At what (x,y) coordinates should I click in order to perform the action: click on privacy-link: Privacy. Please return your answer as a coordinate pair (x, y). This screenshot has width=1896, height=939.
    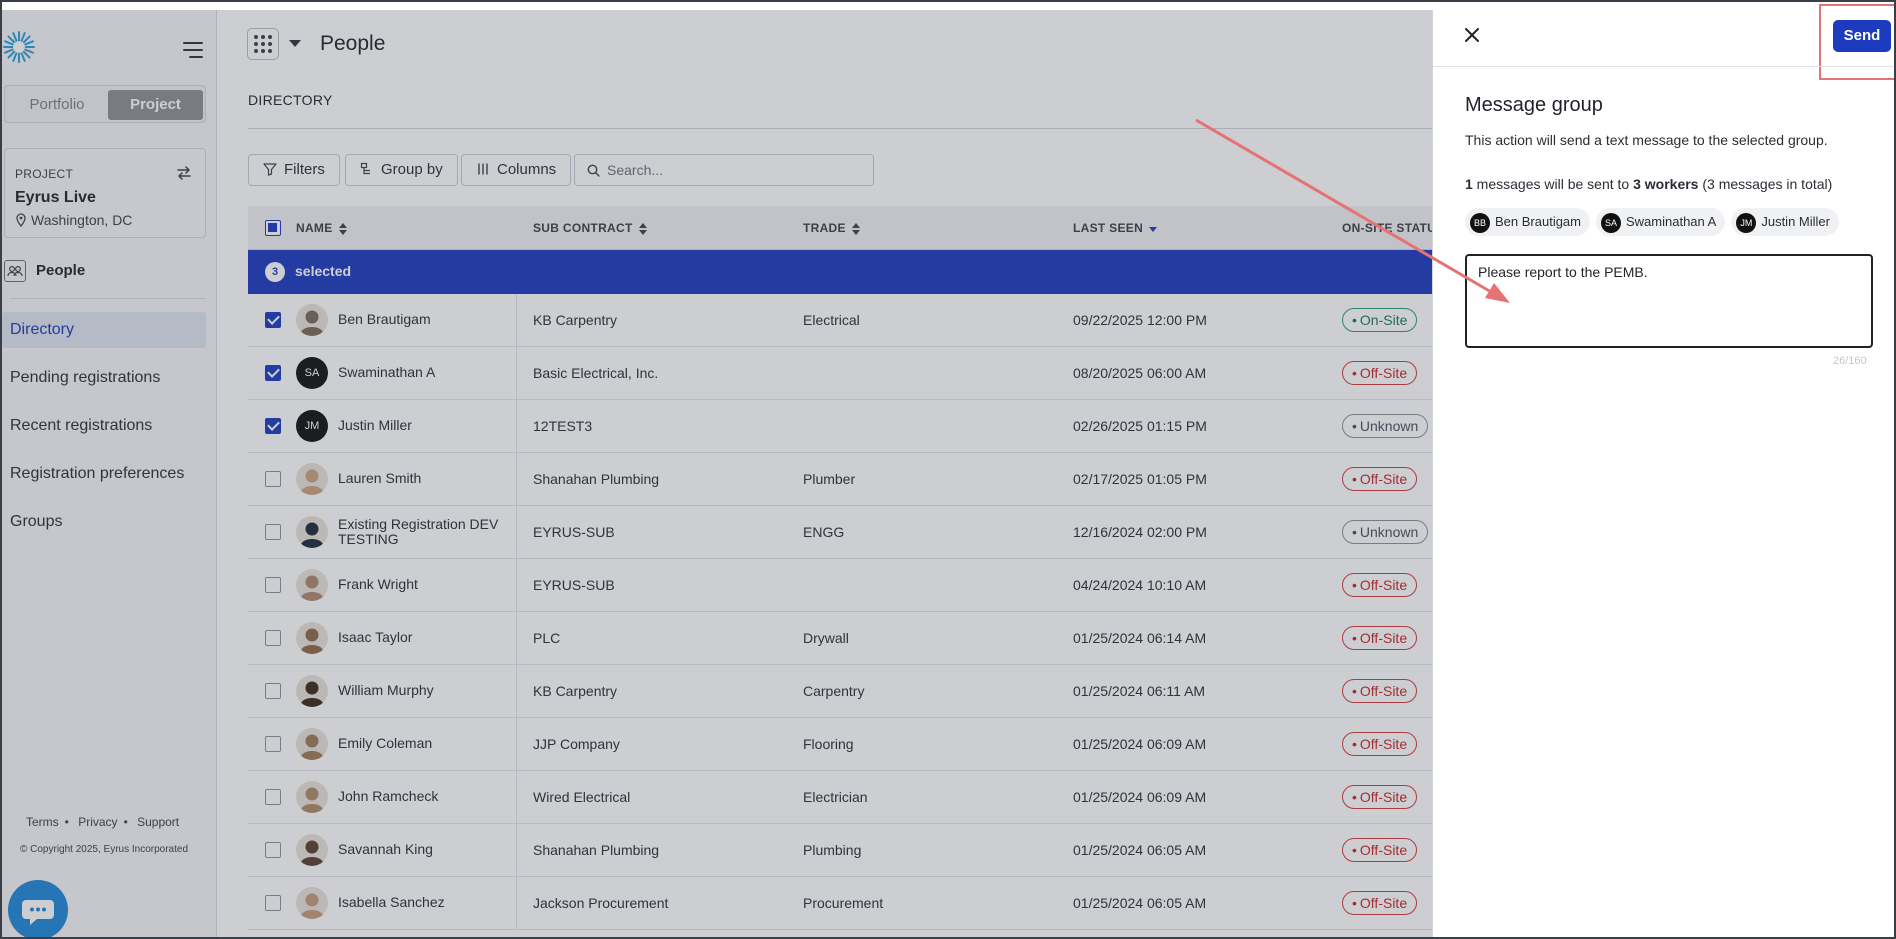
    Looking at the image, I should click on (97, 822).